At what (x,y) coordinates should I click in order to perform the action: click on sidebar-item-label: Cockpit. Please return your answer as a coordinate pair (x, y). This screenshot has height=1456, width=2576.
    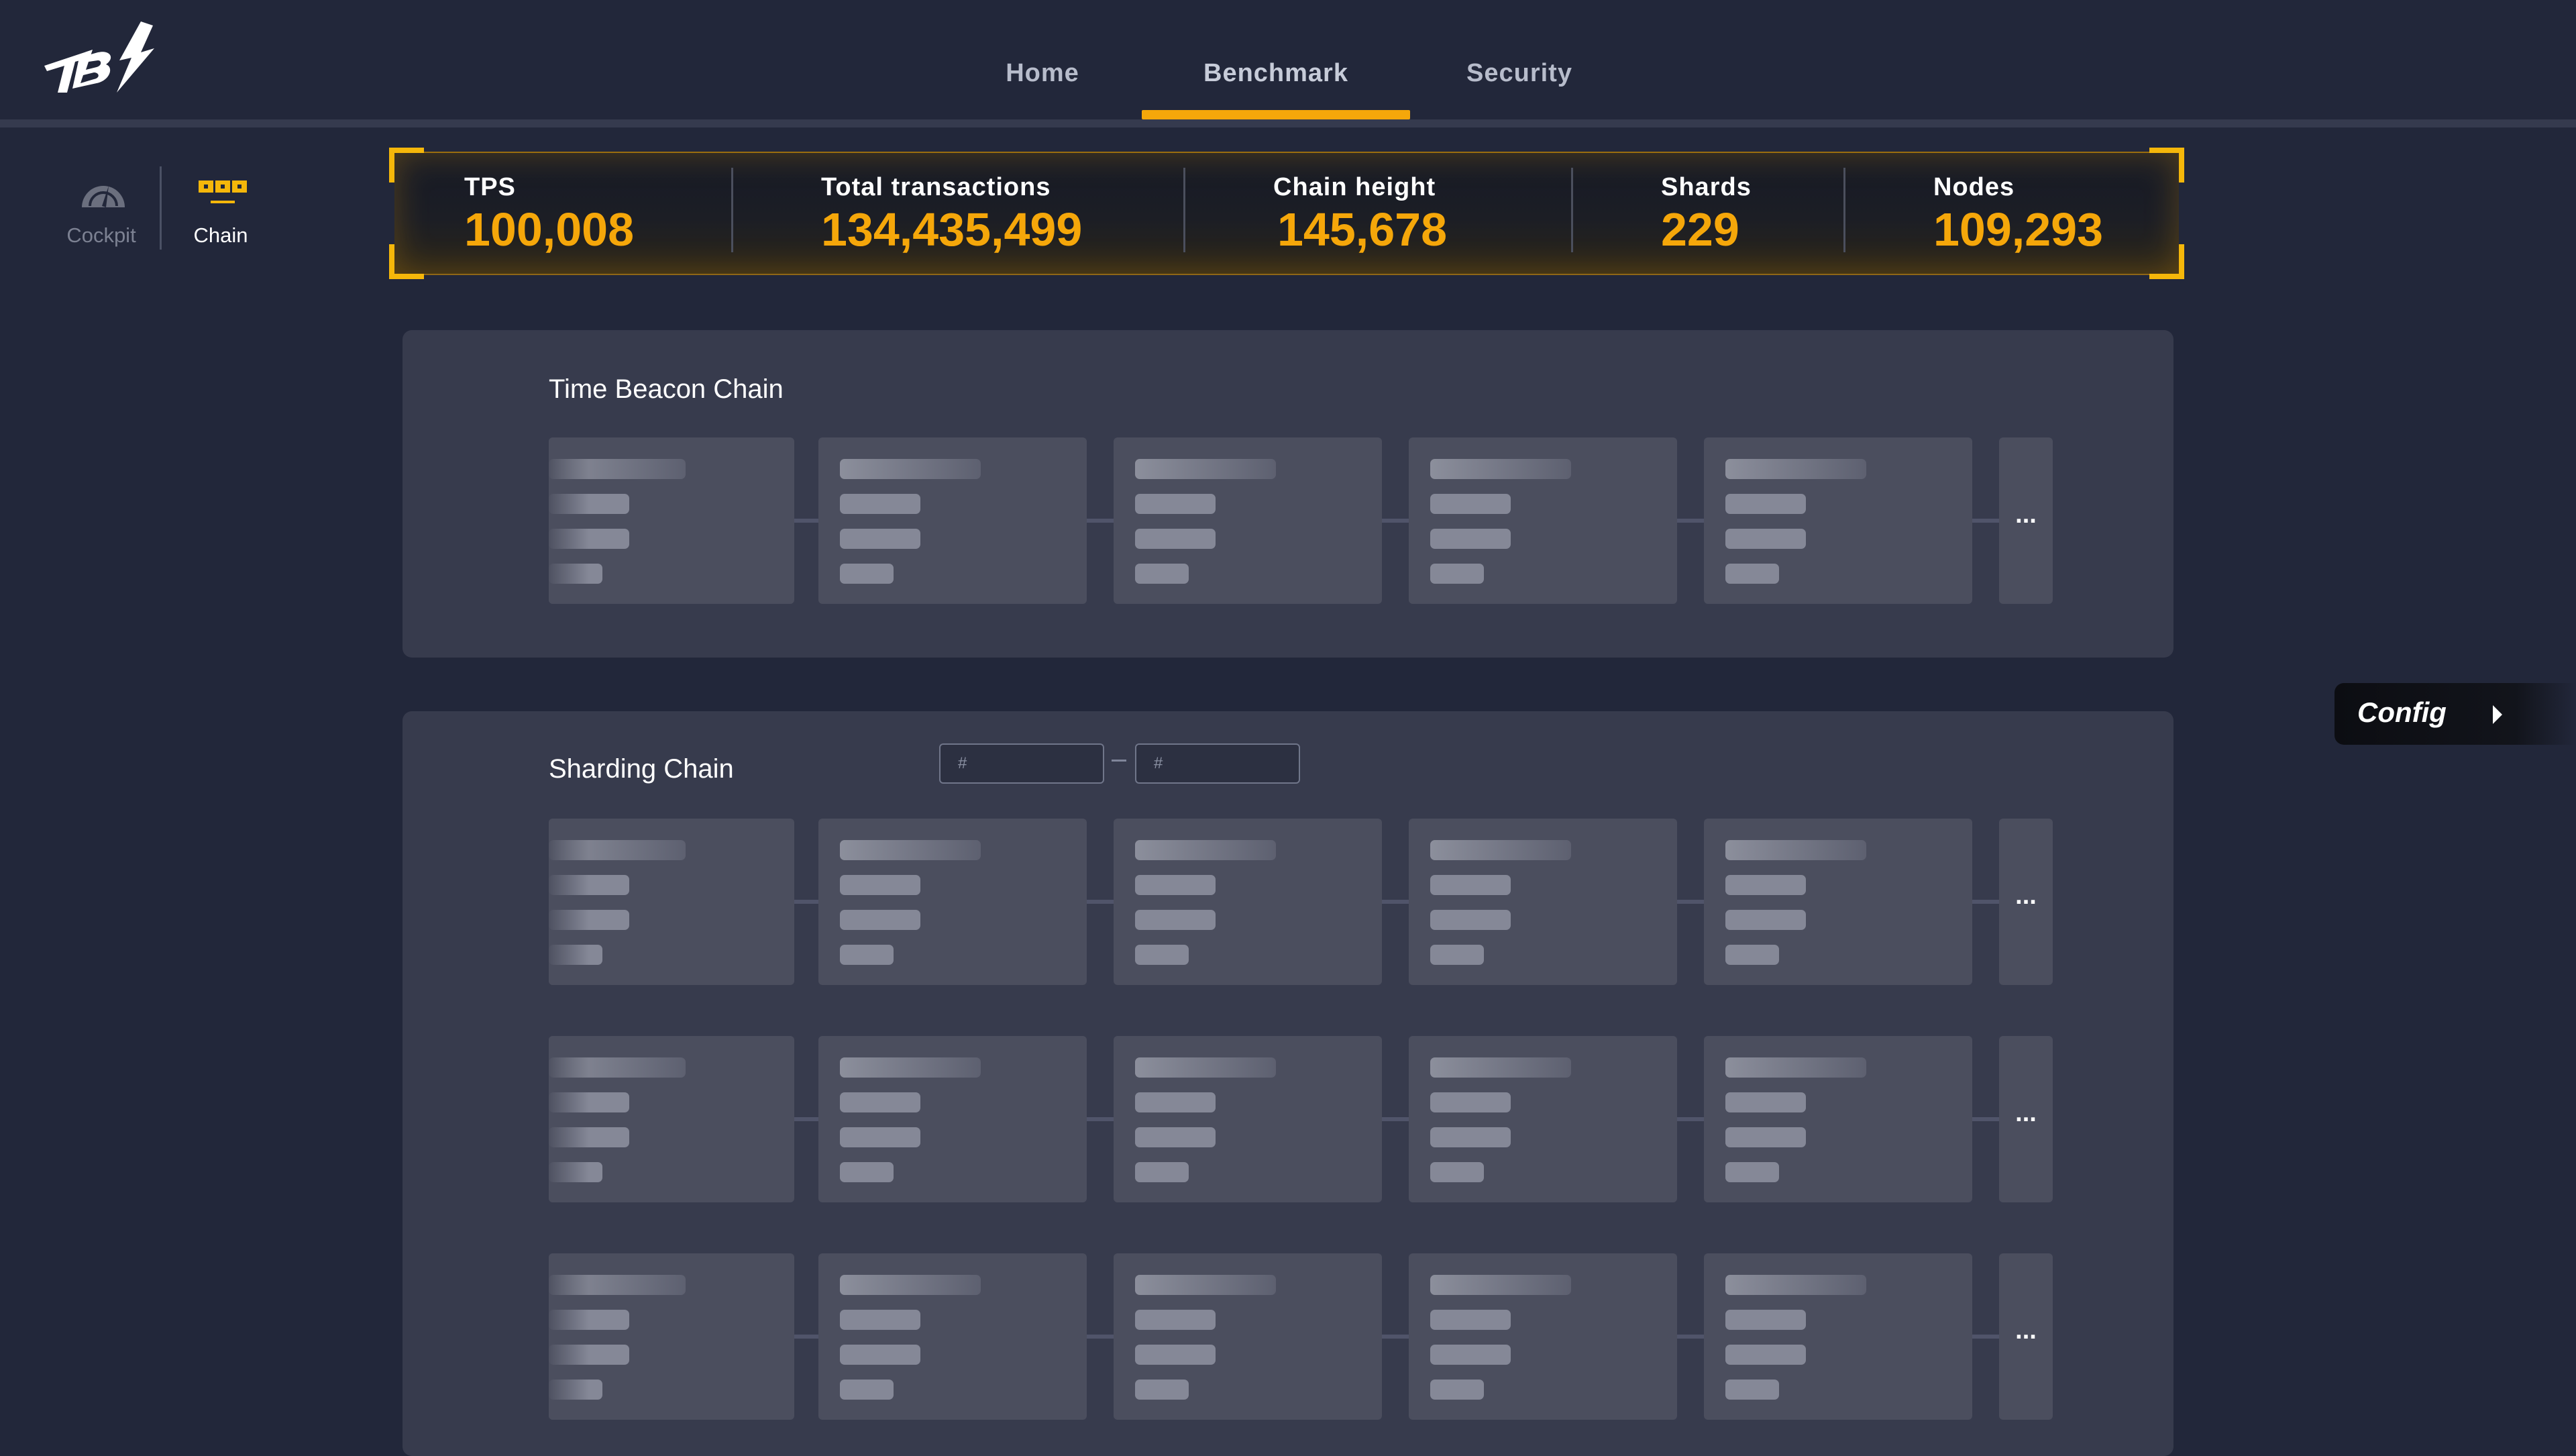
    Looking at the image, I should click on (101, 235).